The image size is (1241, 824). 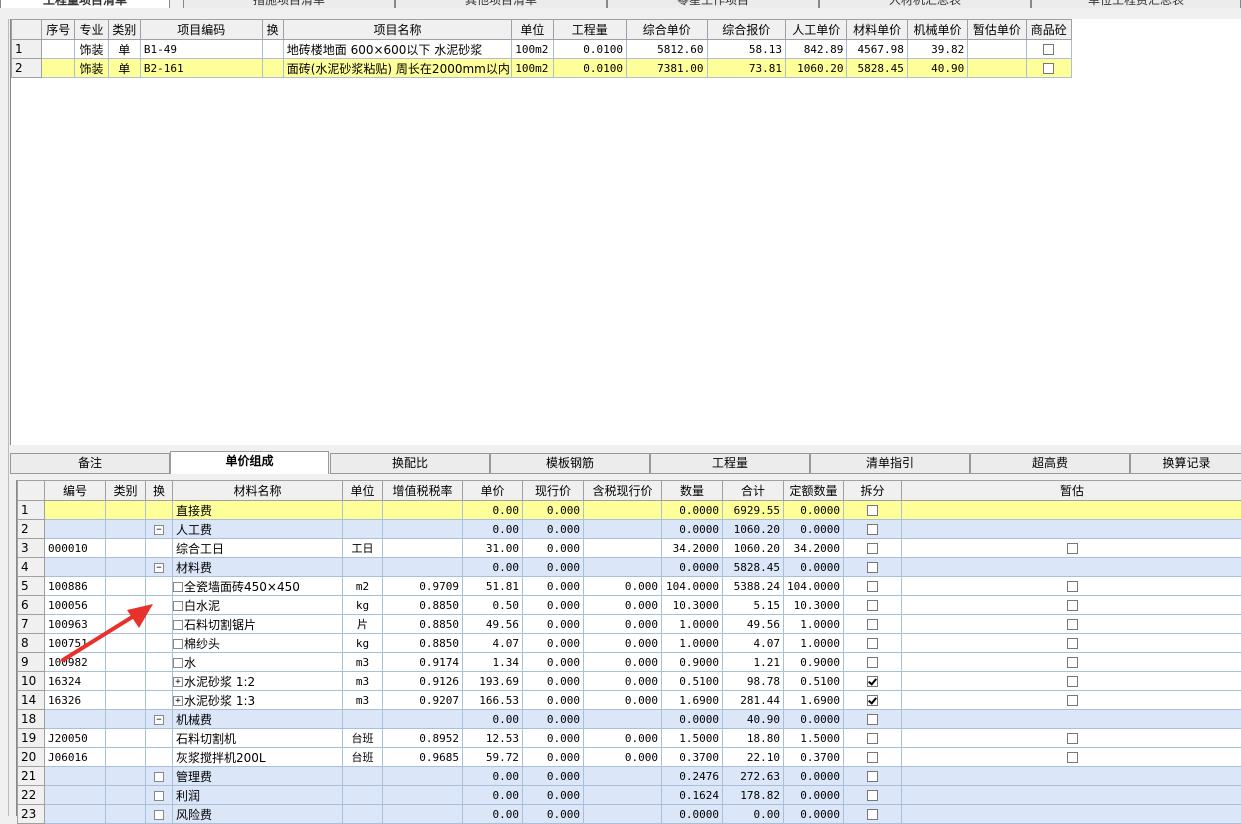 What do you see at coordinates (423, 643) in the screenshot?
I see `tax-rate-cell: 0.8850` at bounding box center [423, 643].